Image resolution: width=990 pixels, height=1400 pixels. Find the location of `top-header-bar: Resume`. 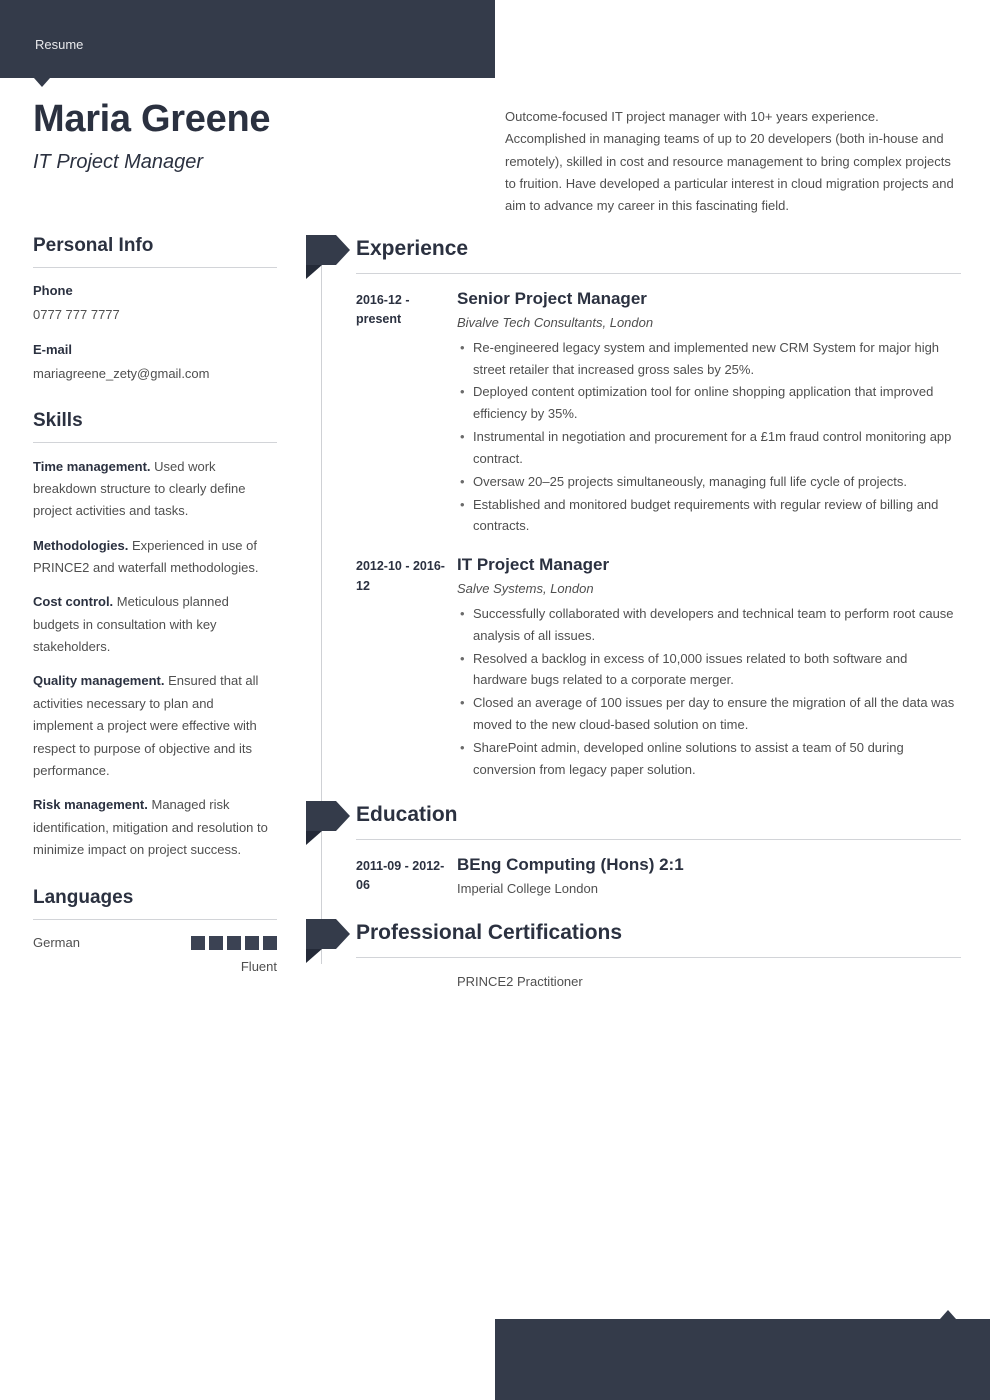

top-header-bar: Resume is located at coordinates (247, 39).